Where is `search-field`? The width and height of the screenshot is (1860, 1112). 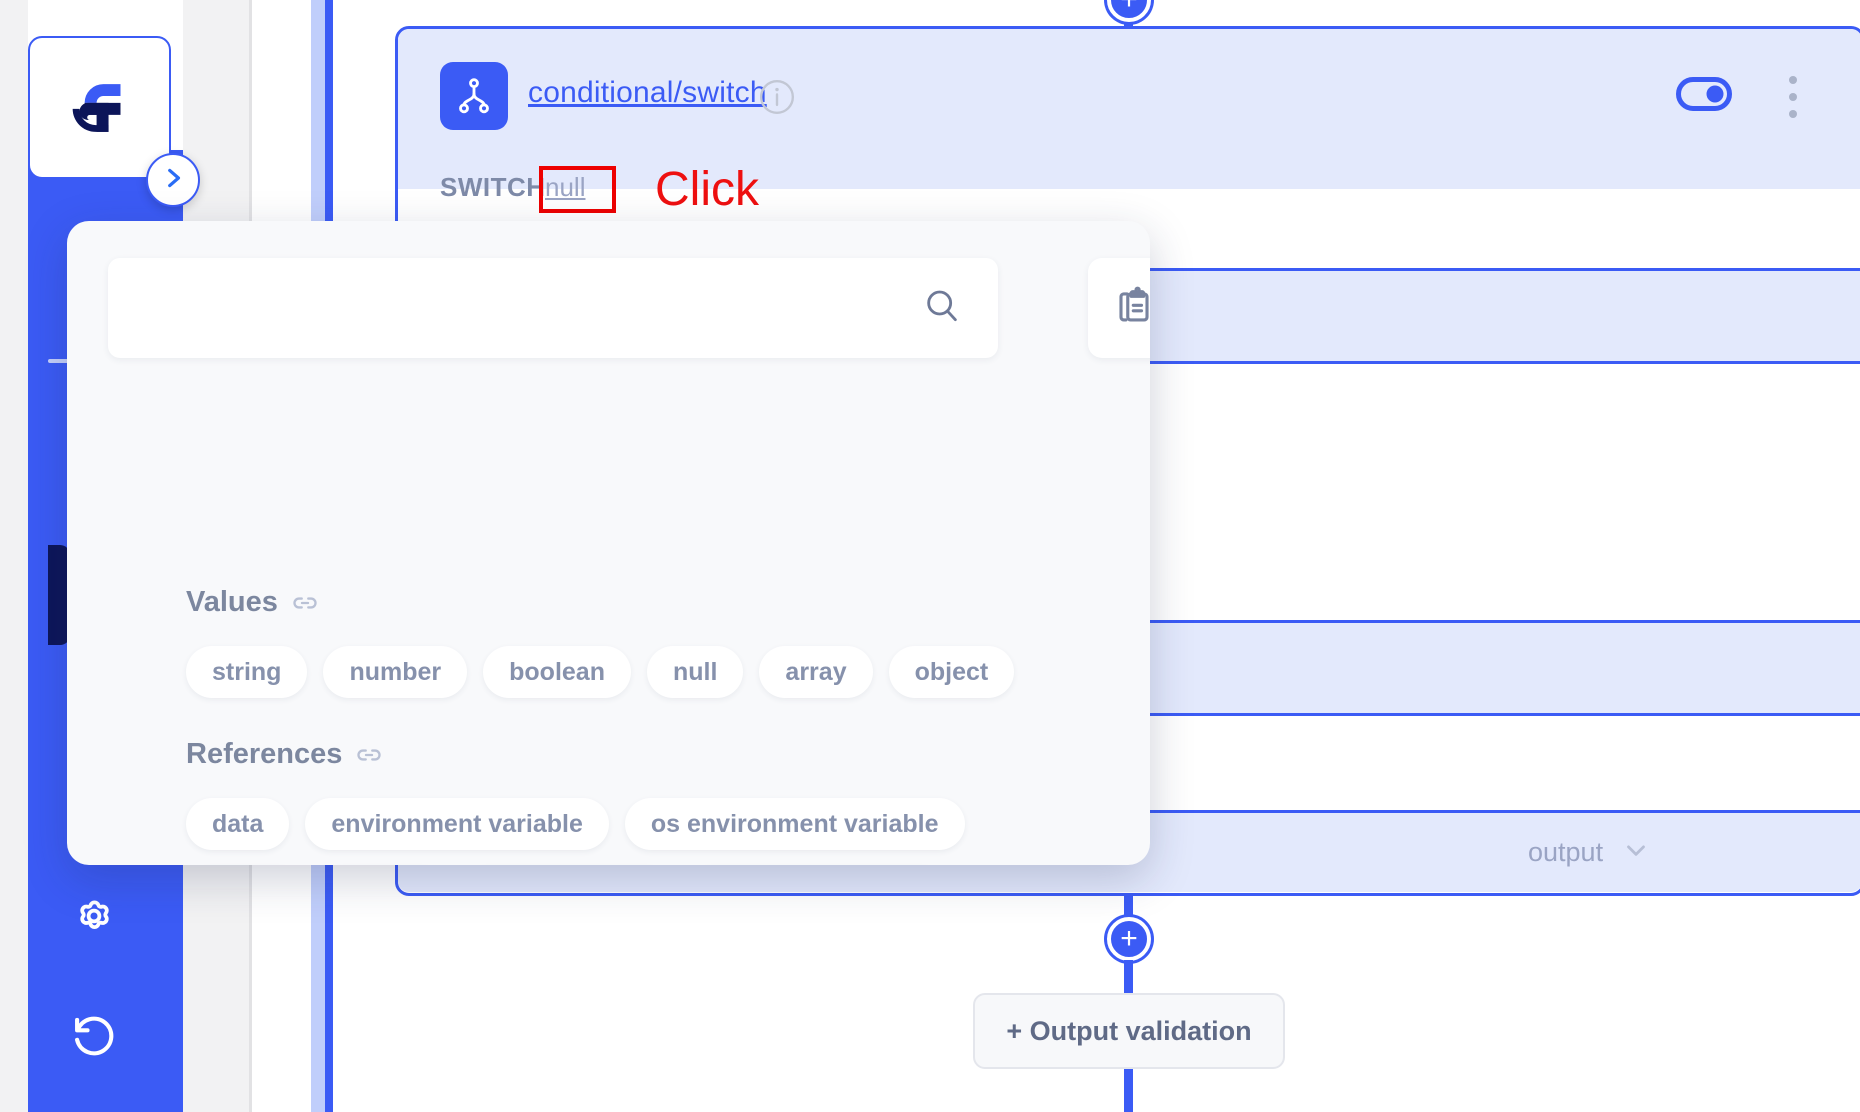
search-field is located at coordinates (553, 308).